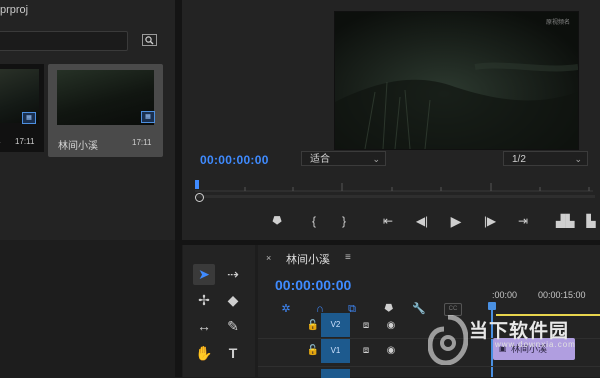  I want to click on add-marker-icon: ⯂, so click(276, 221).